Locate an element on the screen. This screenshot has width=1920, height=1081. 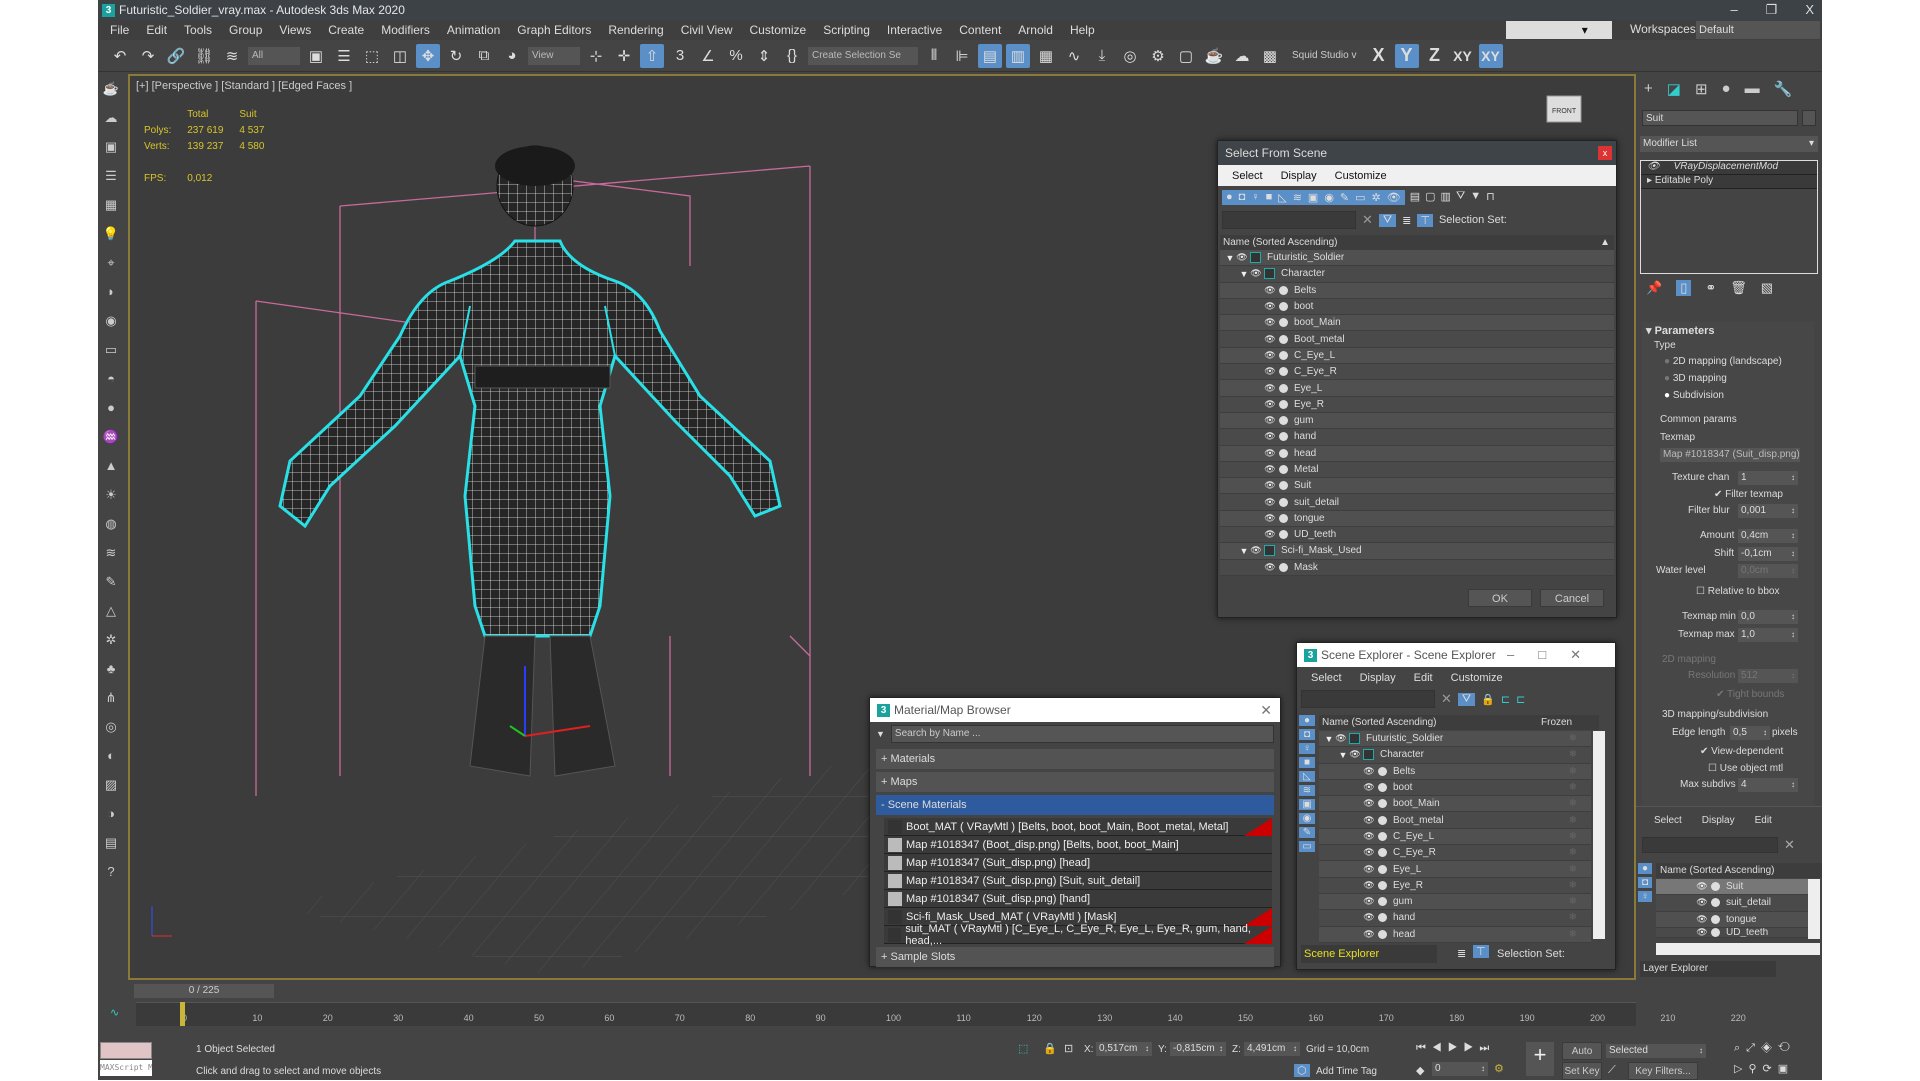
tree-row-boot-main: 👁 boot_Main is located at coordinates (1417, 323).